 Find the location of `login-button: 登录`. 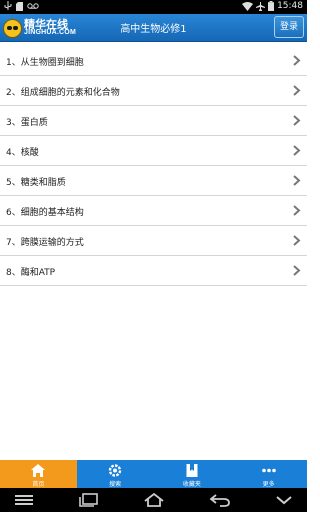

login-button: 登录 is located at coordinates (289, 27).